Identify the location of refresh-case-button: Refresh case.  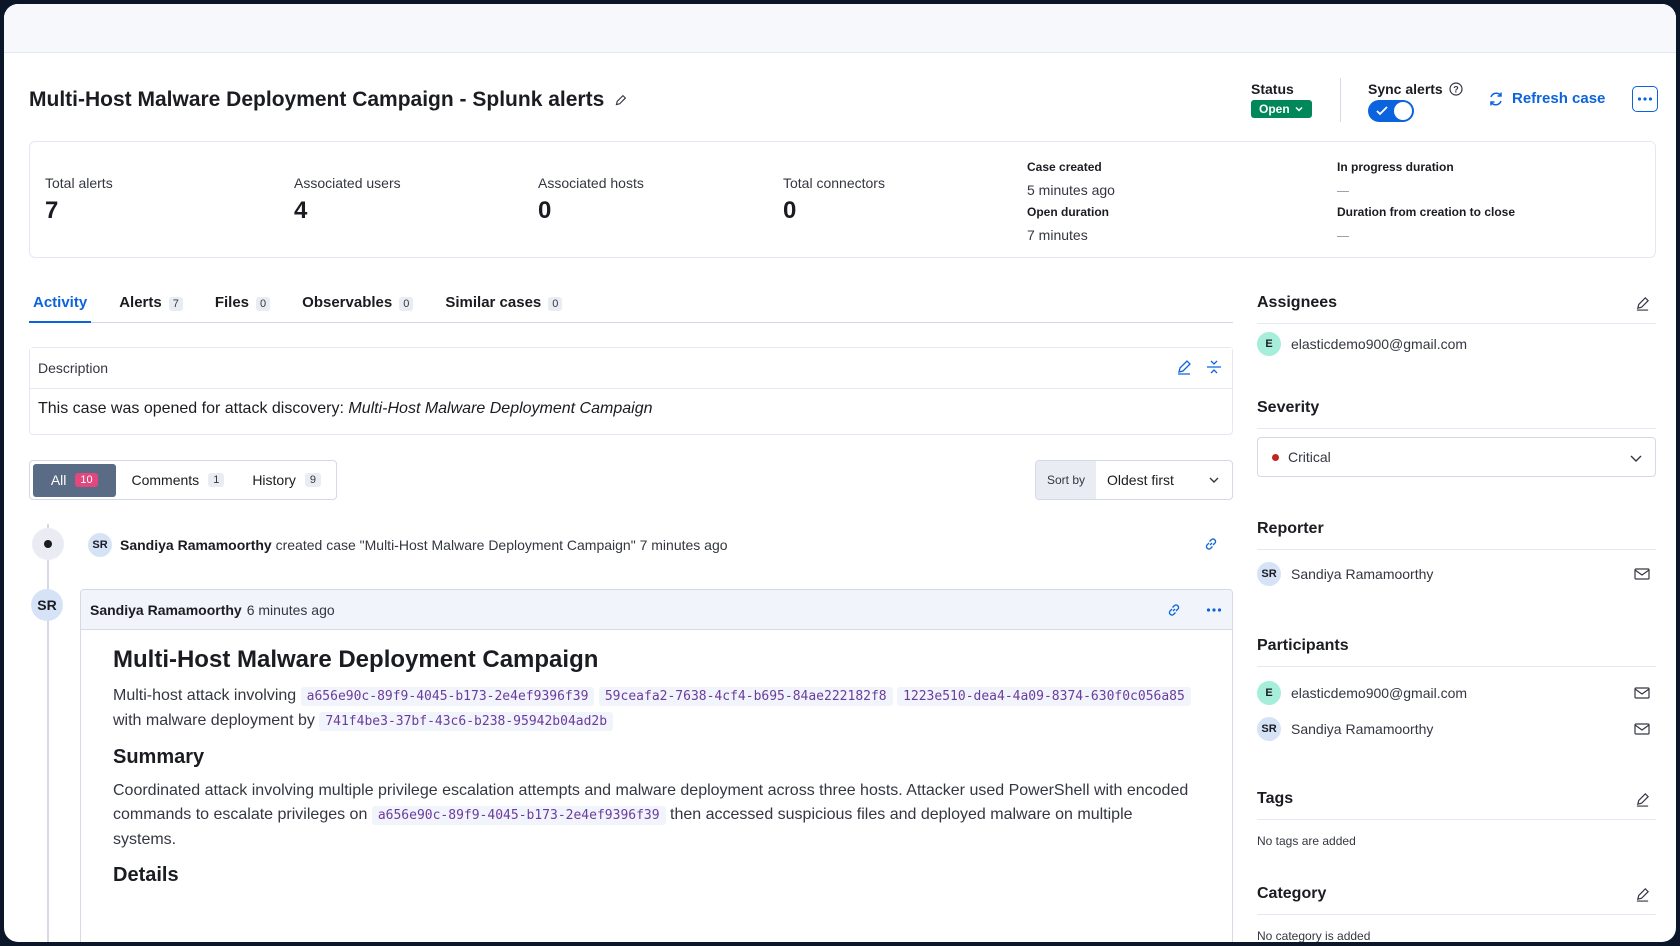
(1546, 98).